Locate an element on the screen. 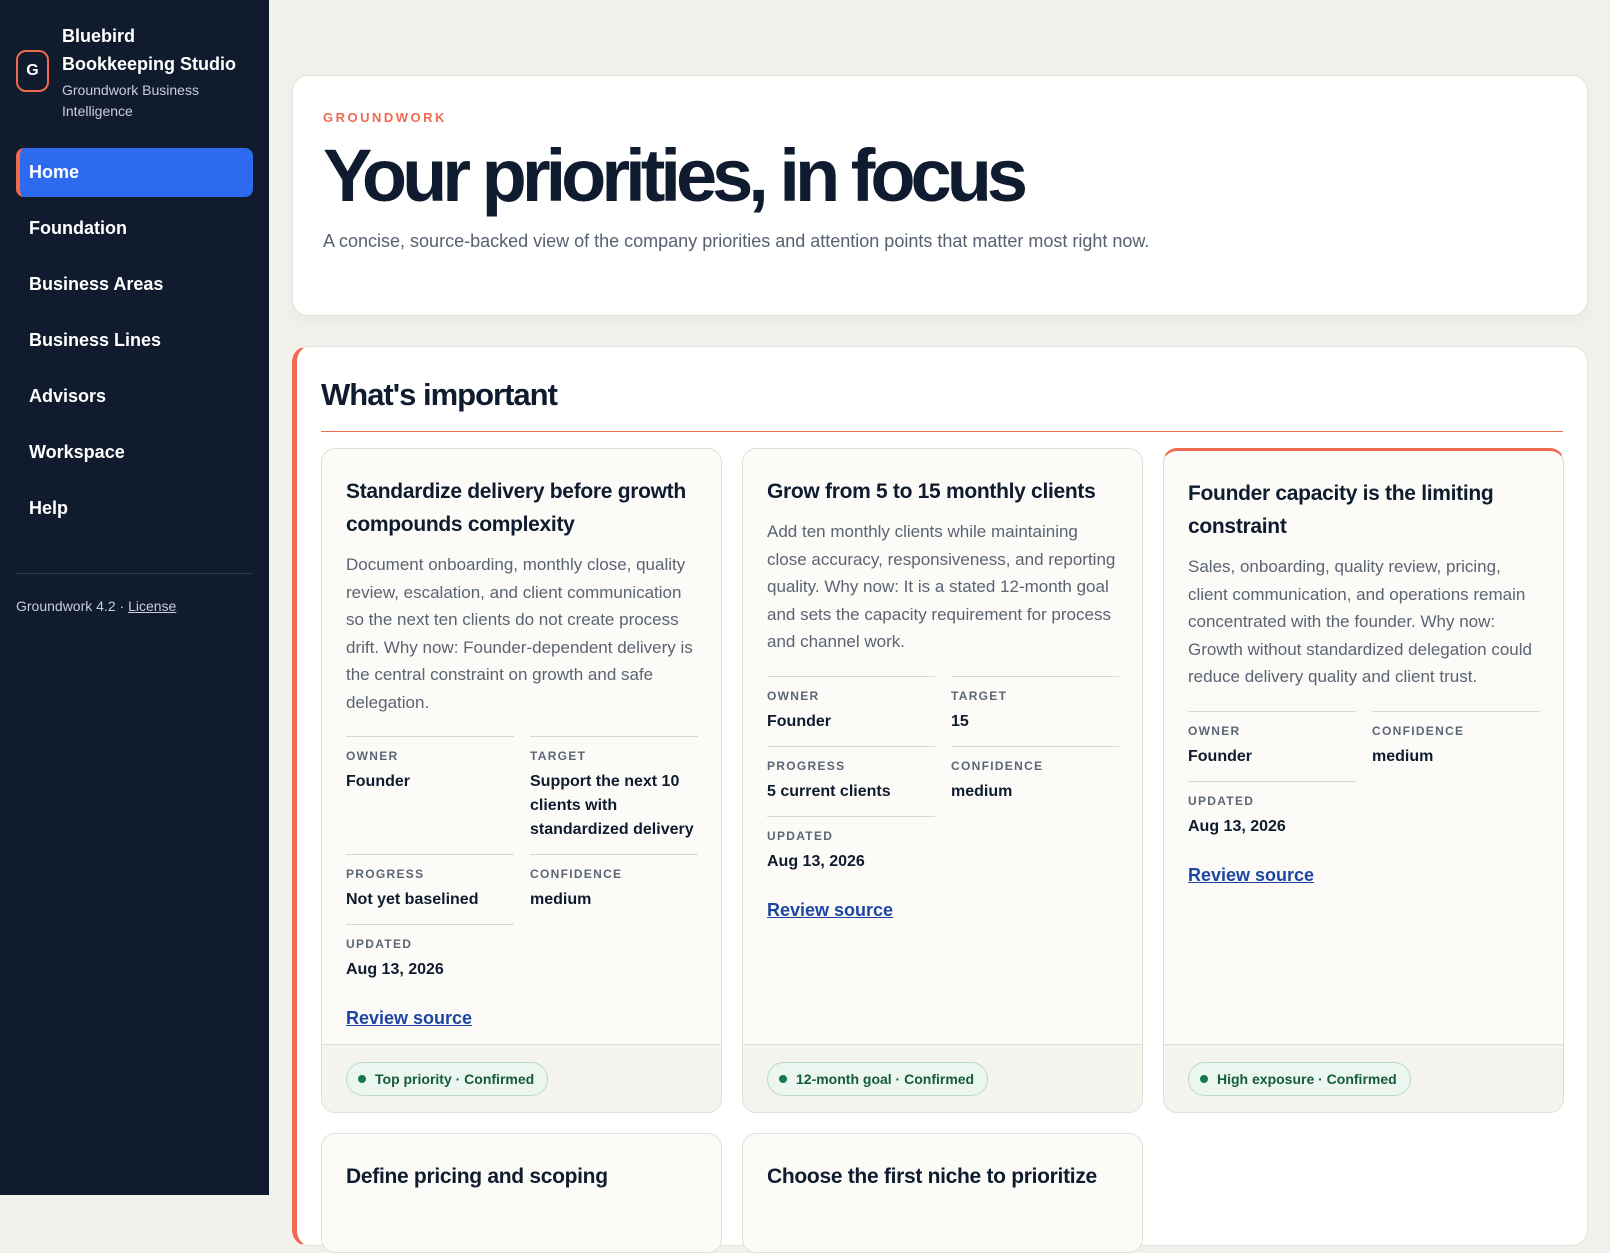  meta-progress: PROGRESS Not yet baselined is located at coordinates (430, 889).